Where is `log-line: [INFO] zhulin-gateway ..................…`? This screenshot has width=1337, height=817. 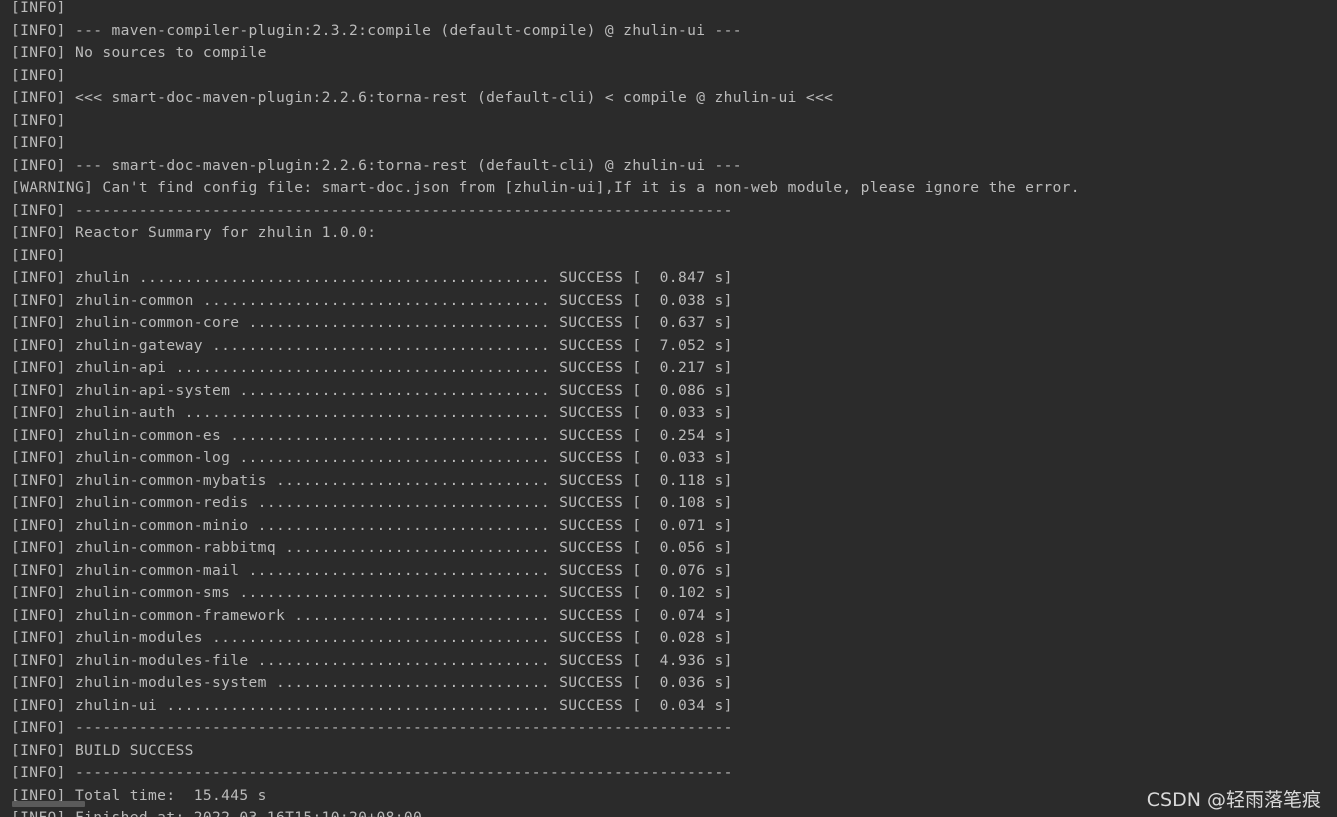
log-line: [INFO] zhulin-gateway ..................… is located at coordinates (372, 345).